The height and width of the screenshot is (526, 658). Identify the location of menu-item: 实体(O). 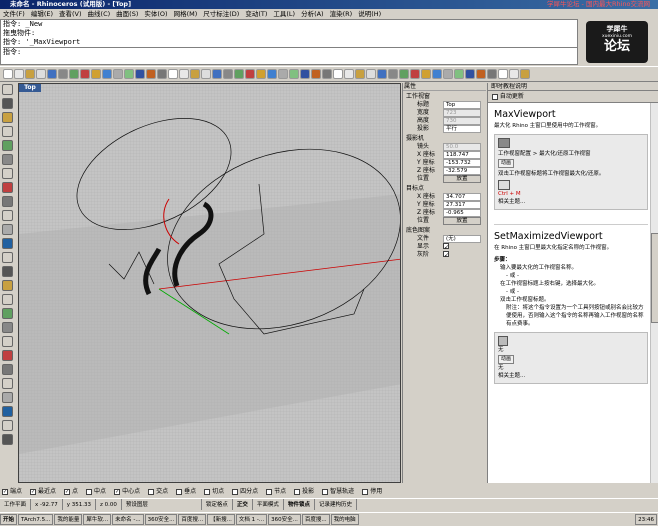
(155, 14).